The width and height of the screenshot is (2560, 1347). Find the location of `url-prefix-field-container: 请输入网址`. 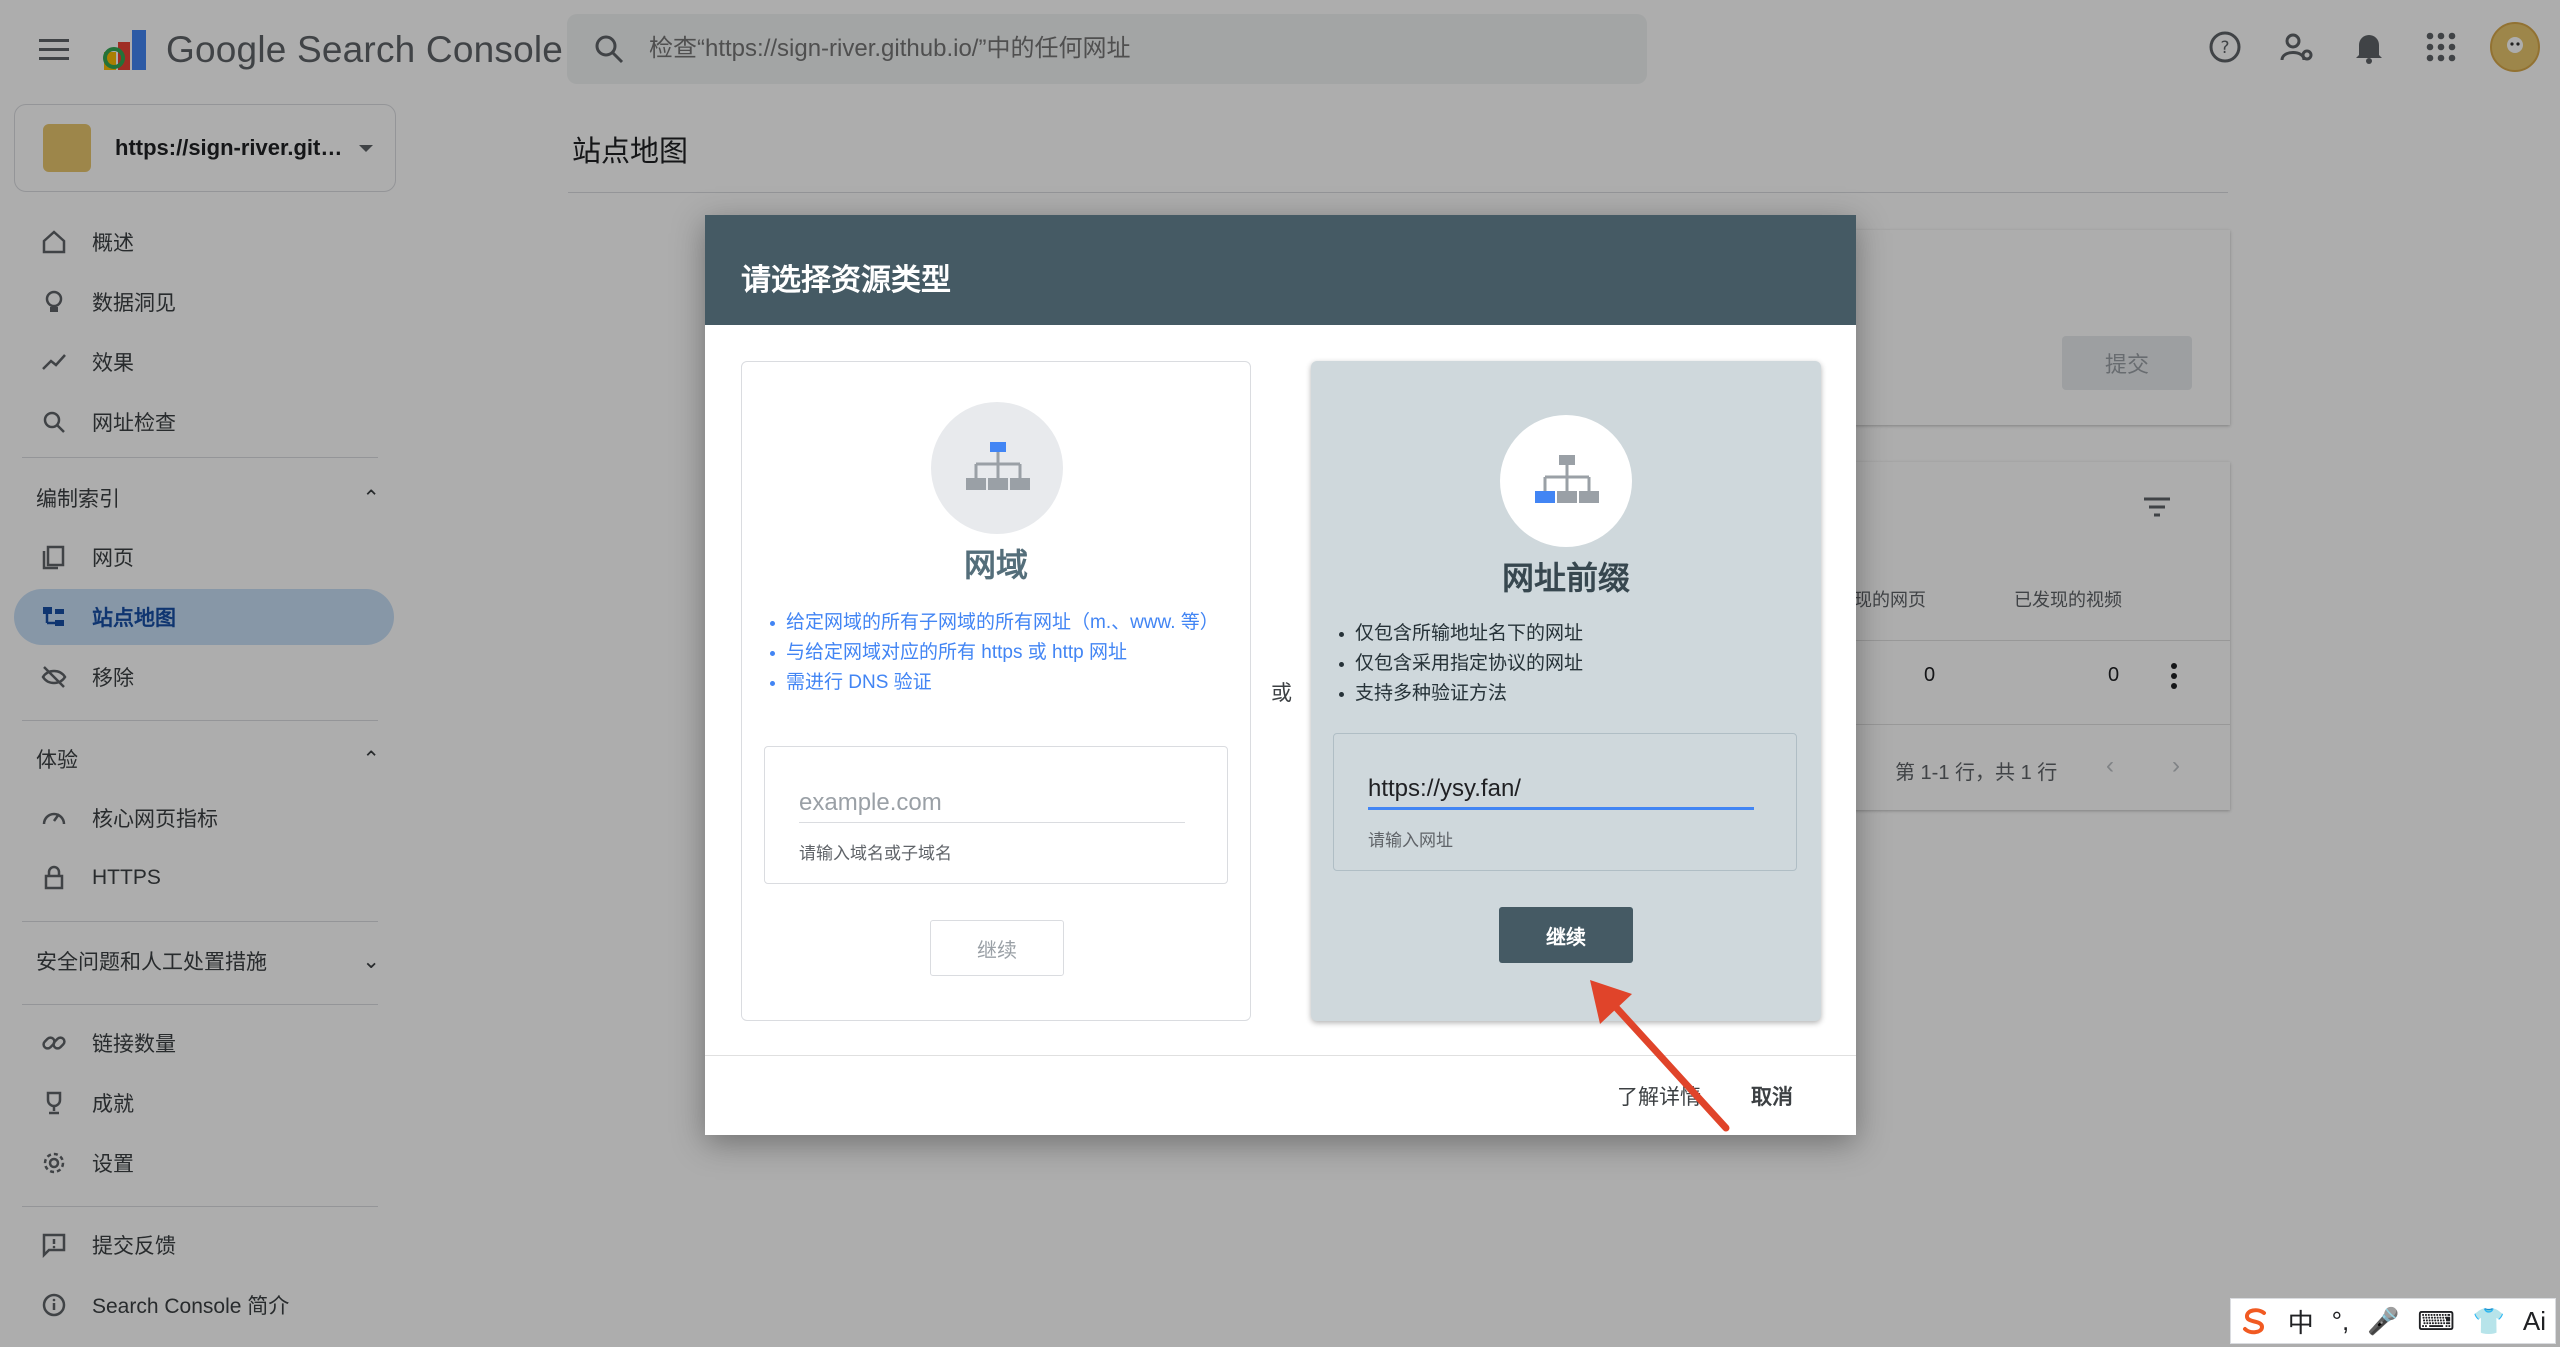

url-prefix-field-container: 请输入网址 is located at coordinates (1565, 802).